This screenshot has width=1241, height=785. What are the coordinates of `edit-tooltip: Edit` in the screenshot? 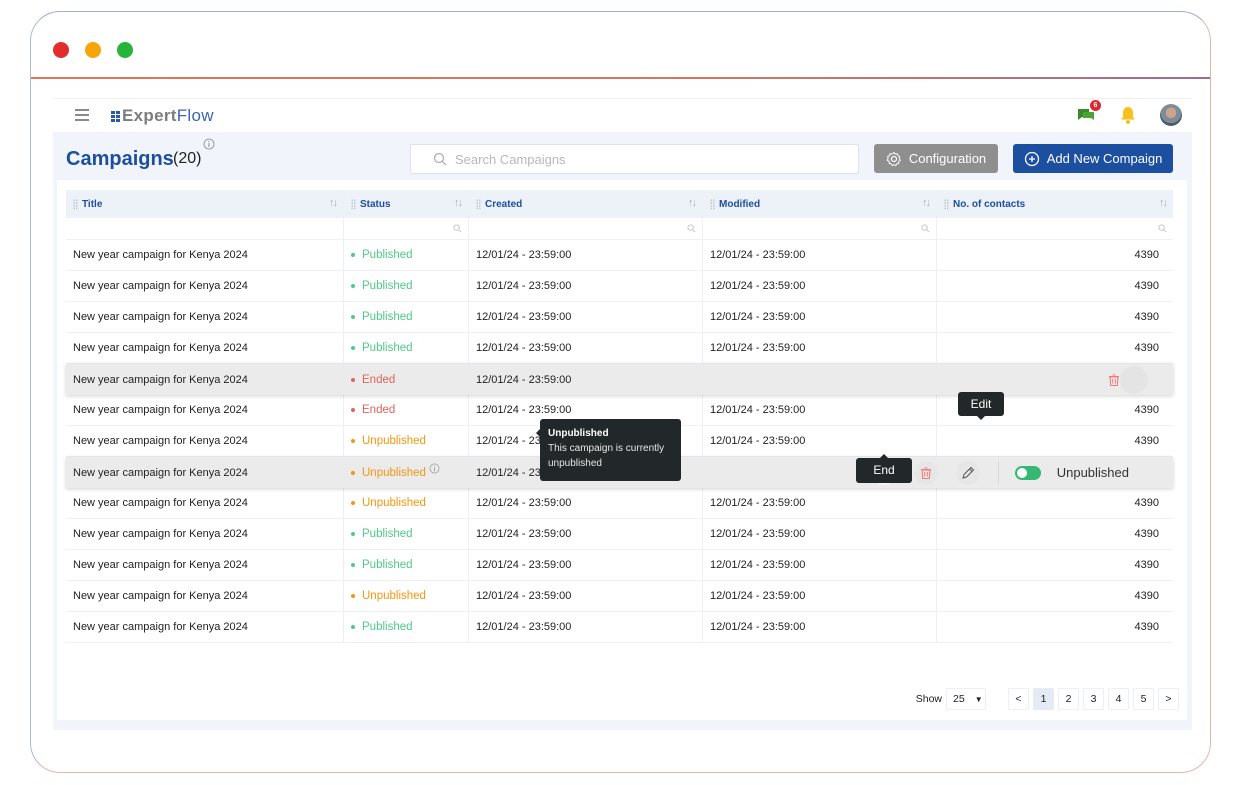 It's located at (981, 406).